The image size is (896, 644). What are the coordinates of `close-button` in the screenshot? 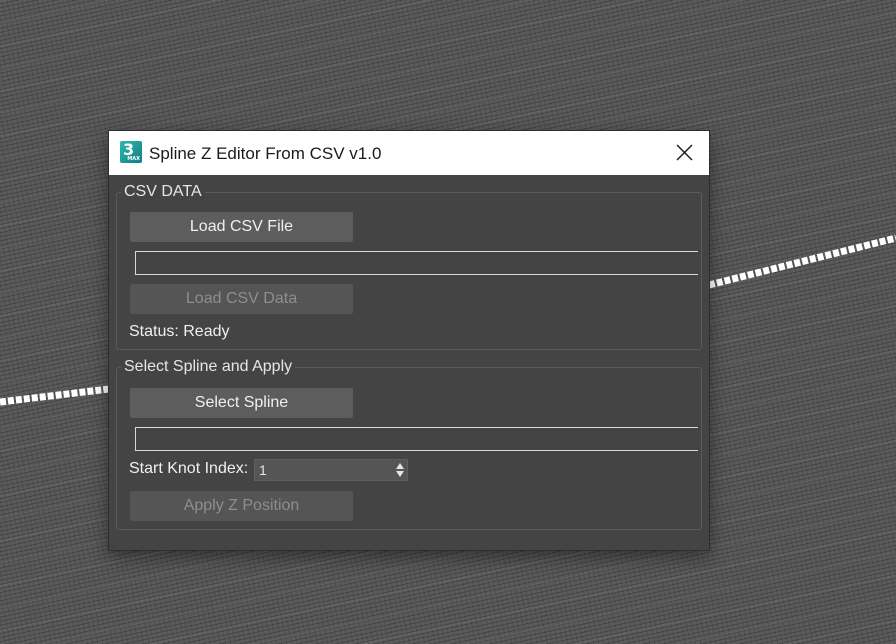 It's located at (684, 153).